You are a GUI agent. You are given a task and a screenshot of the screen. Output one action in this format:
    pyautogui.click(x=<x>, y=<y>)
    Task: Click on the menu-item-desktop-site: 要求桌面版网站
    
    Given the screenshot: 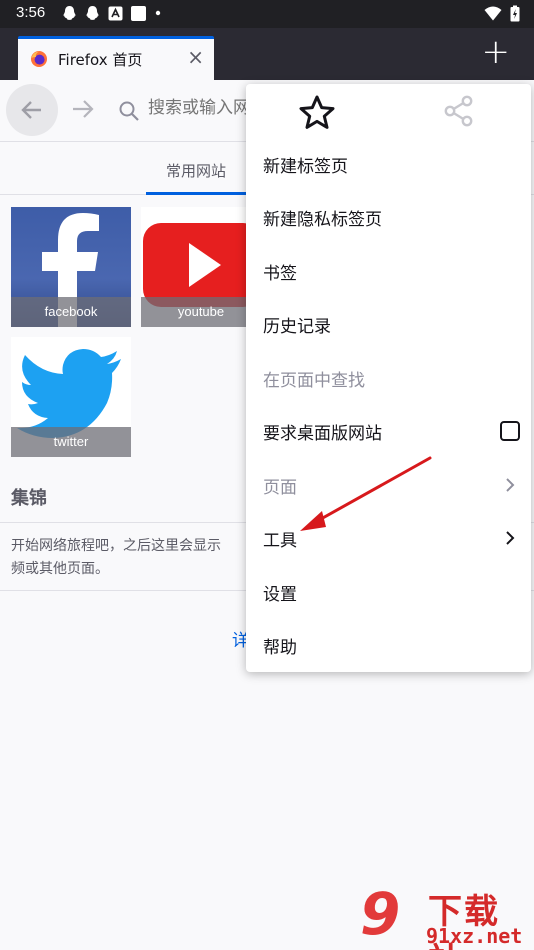 What is the action you would take?
    pyautogui.click(x=388, y=431)
    